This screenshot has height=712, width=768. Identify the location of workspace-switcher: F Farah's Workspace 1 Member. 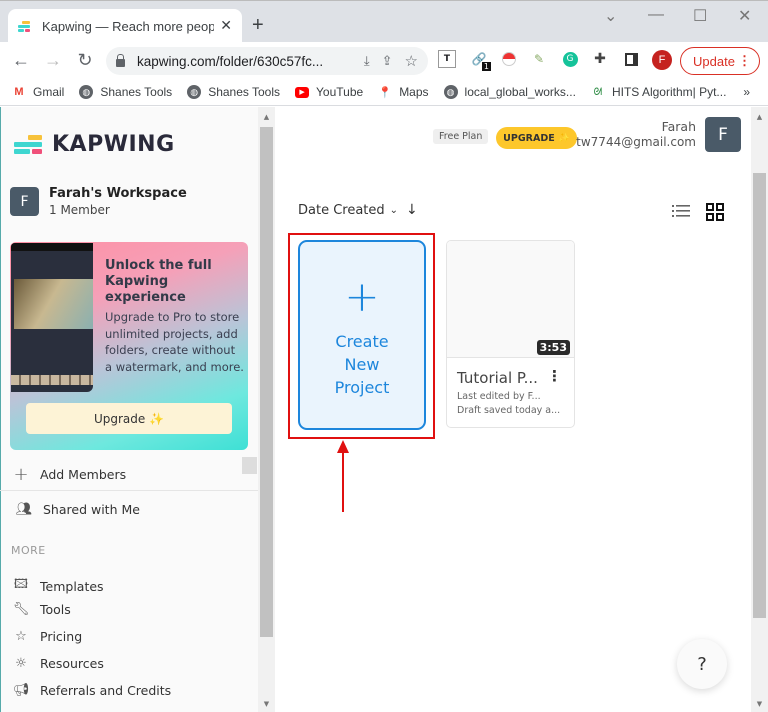
(98, 201).